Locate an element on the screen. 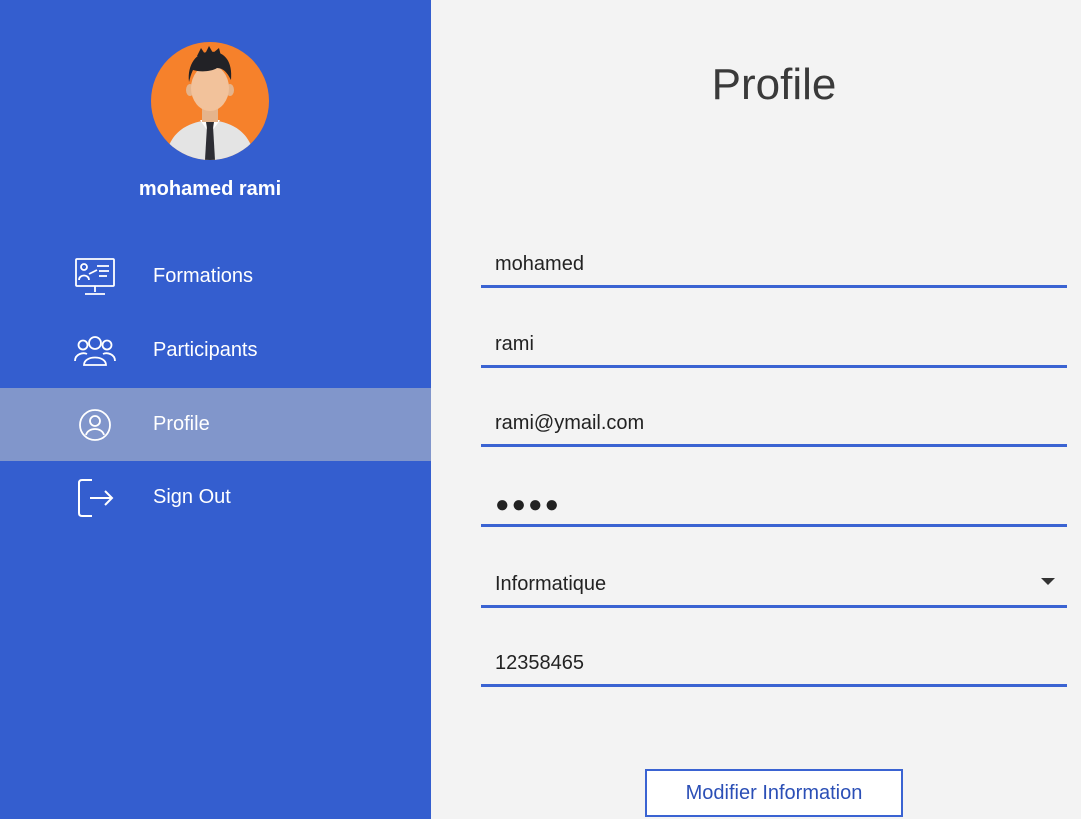 This screenshot has height=819, width=1081. nav-label-profile: Profile is located at coordinates (181, 424).